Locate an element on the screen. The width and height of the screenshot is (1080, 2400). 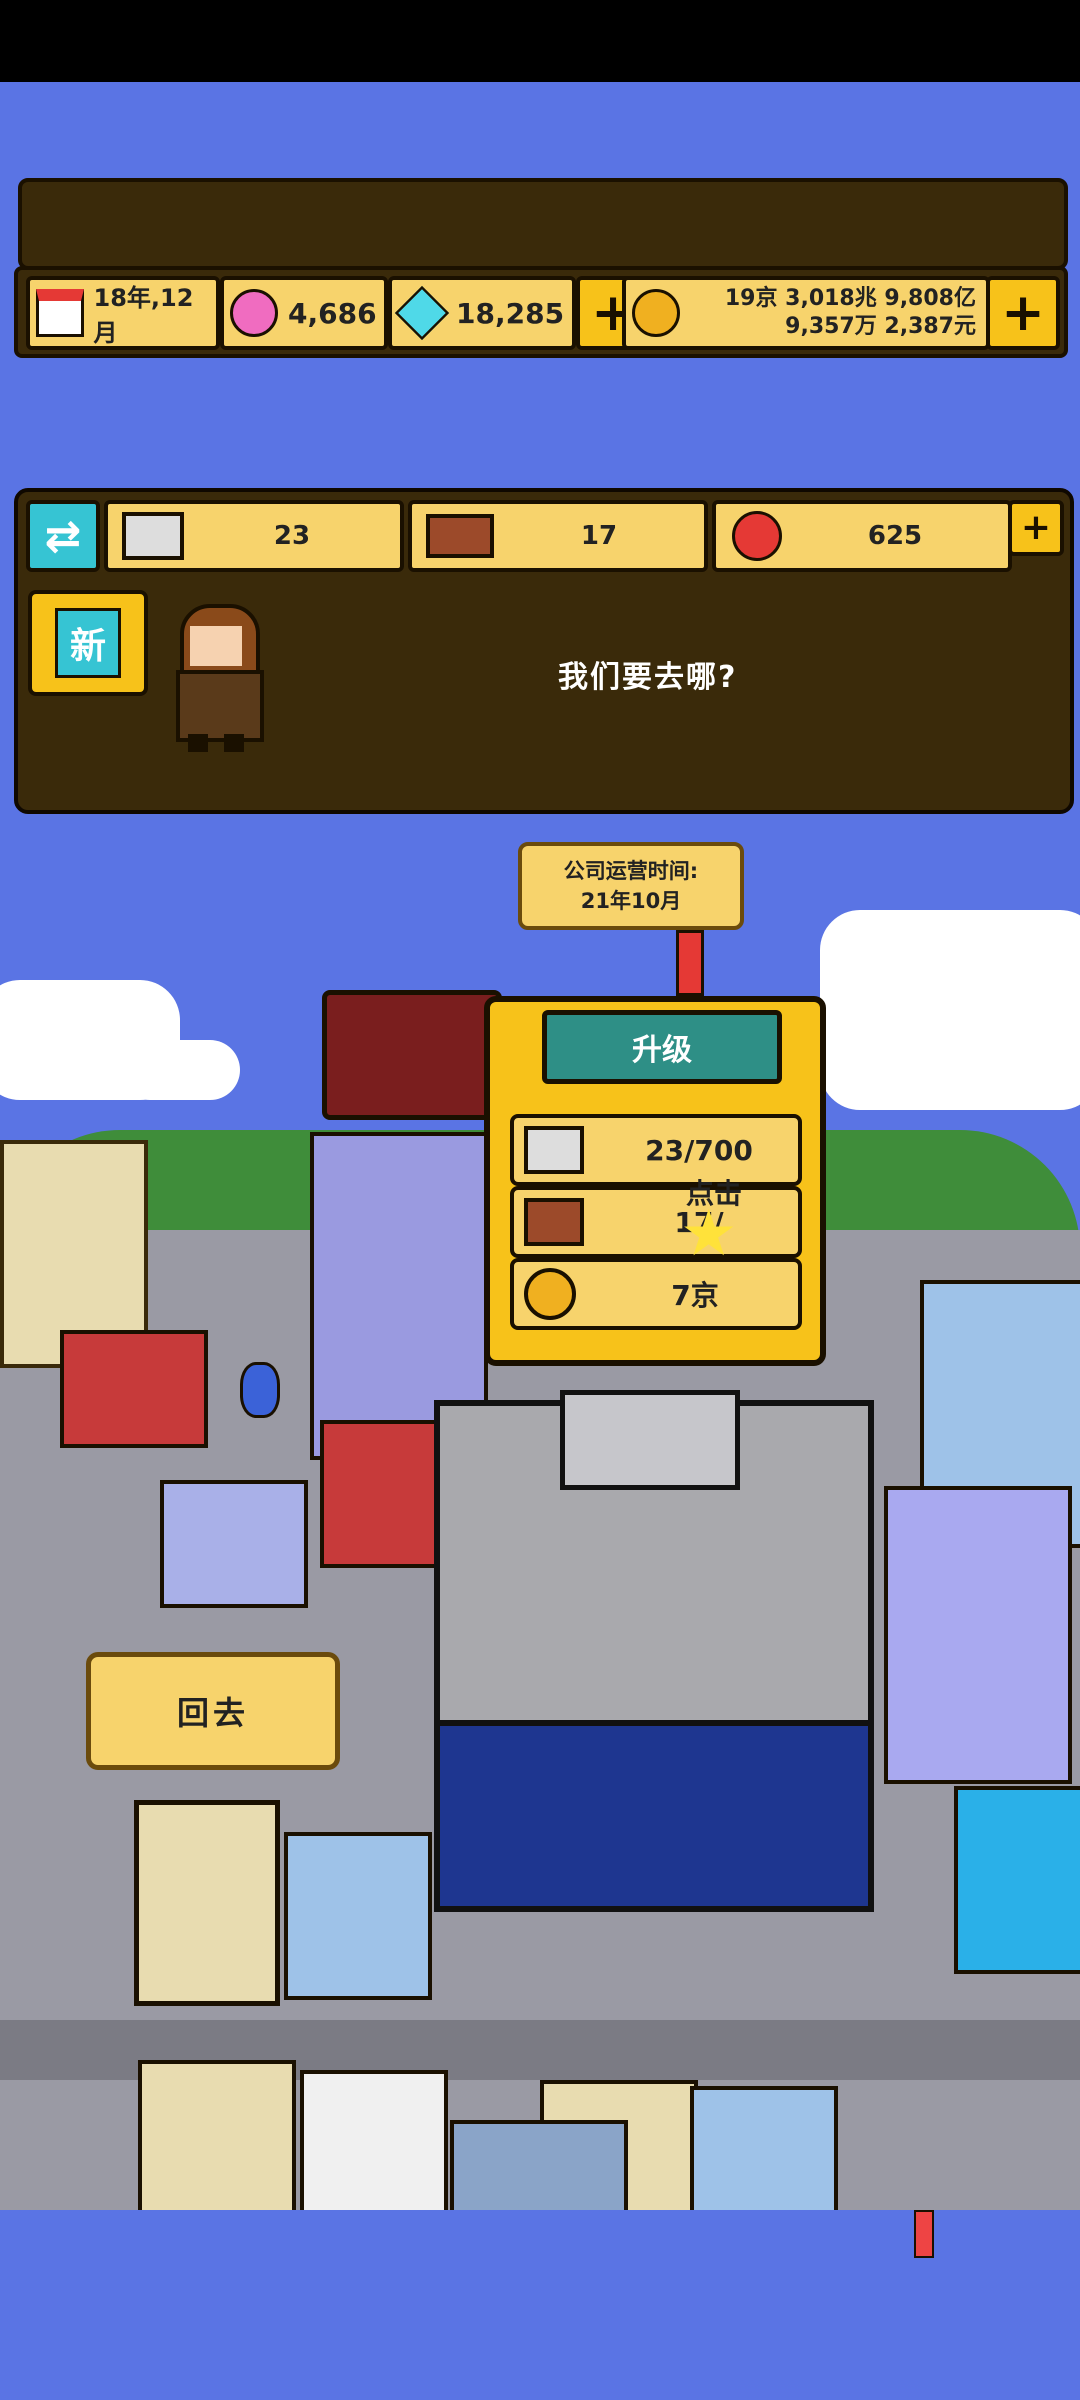
upgrade-popup: 升级 23/700 17/ 7京 点击 ★ is located at coordinates (655, 1181).